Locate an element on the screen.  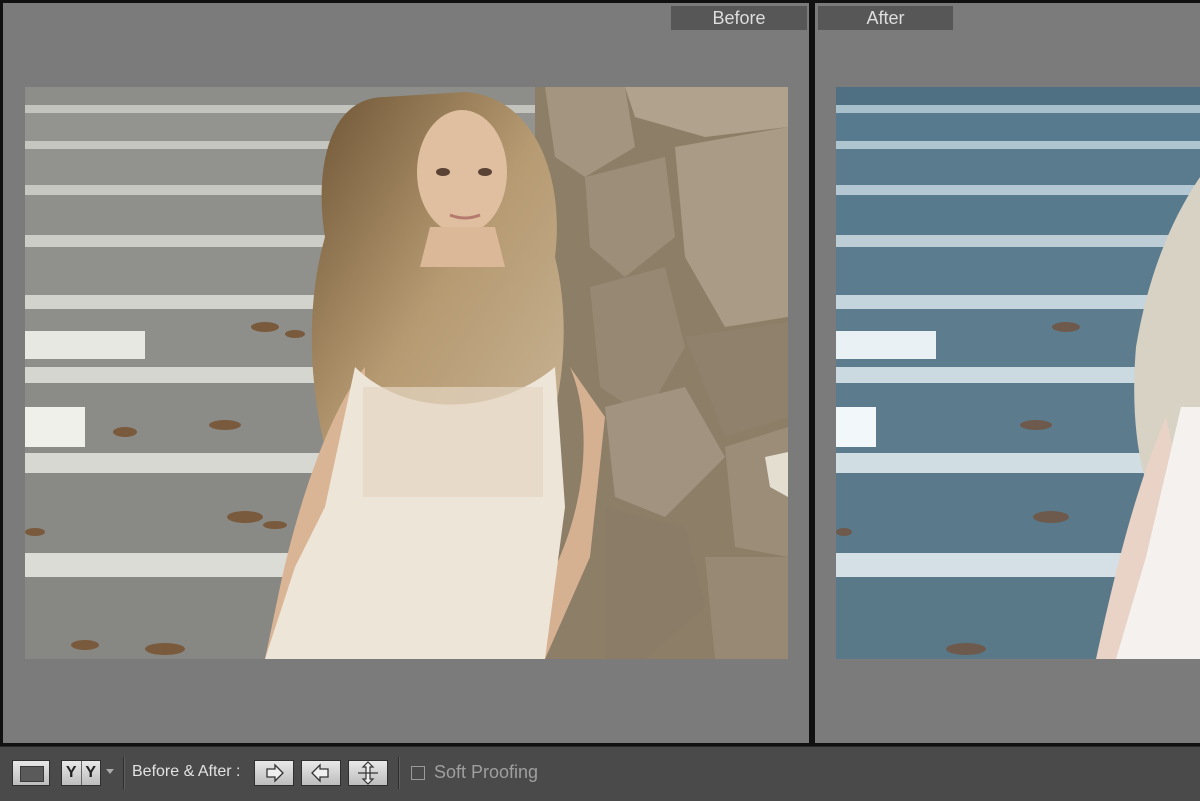
before-after-view-button: Y Y is located at coordinates (81, 773).